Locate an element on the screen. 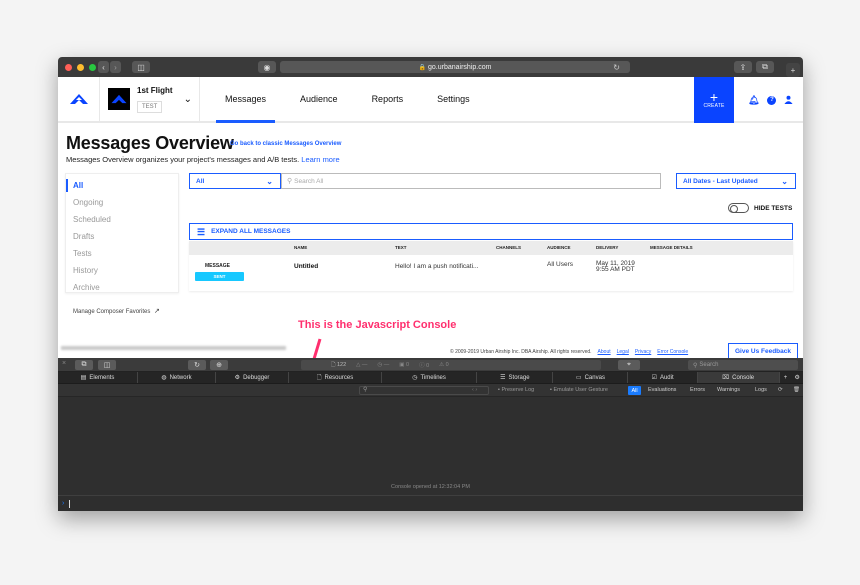 This screenshot has height=585, width=860. emulate-gesture-checkbox: ▪ Emulate User Gesture is located at coordinates (579, 390).